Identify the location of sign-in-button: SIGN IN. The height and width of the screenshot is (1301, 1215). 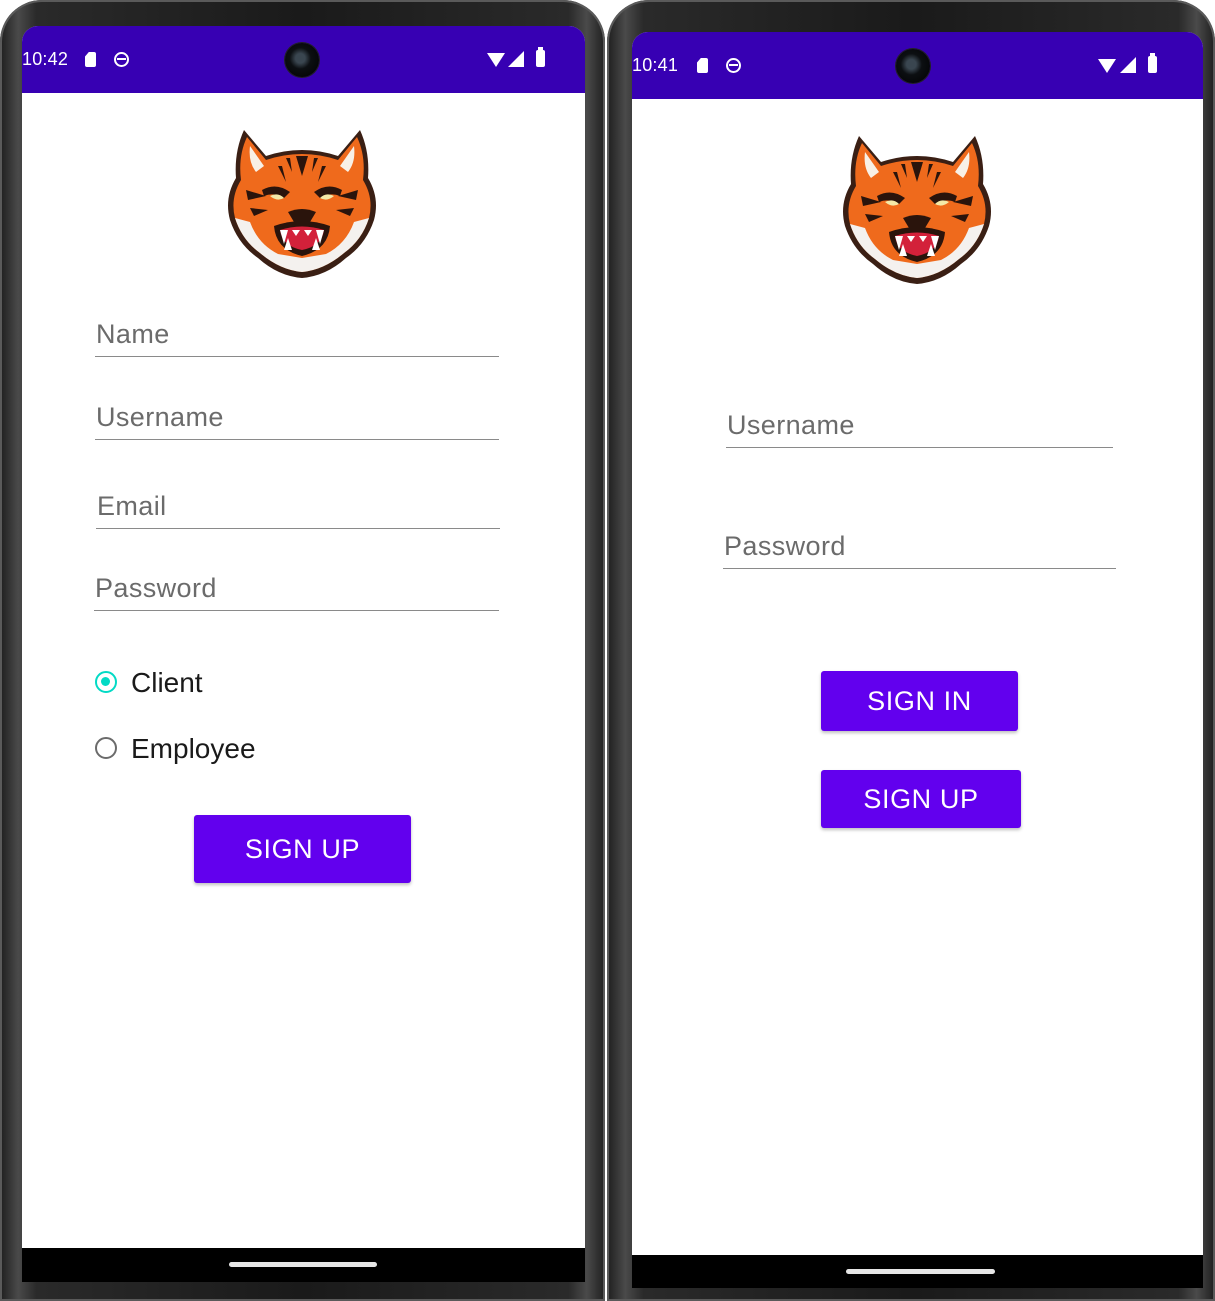
(919, 701).